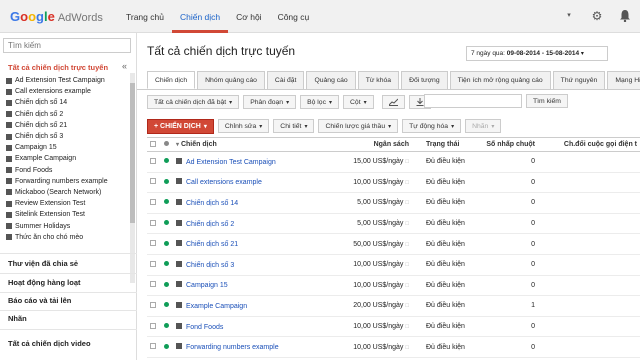 The width and height of the screenshot is (640, 360). Describe the element at coordinates (68, 80) in the screenshot. I see `sidebar-item: Ad Extension Test Campaign` at that location.